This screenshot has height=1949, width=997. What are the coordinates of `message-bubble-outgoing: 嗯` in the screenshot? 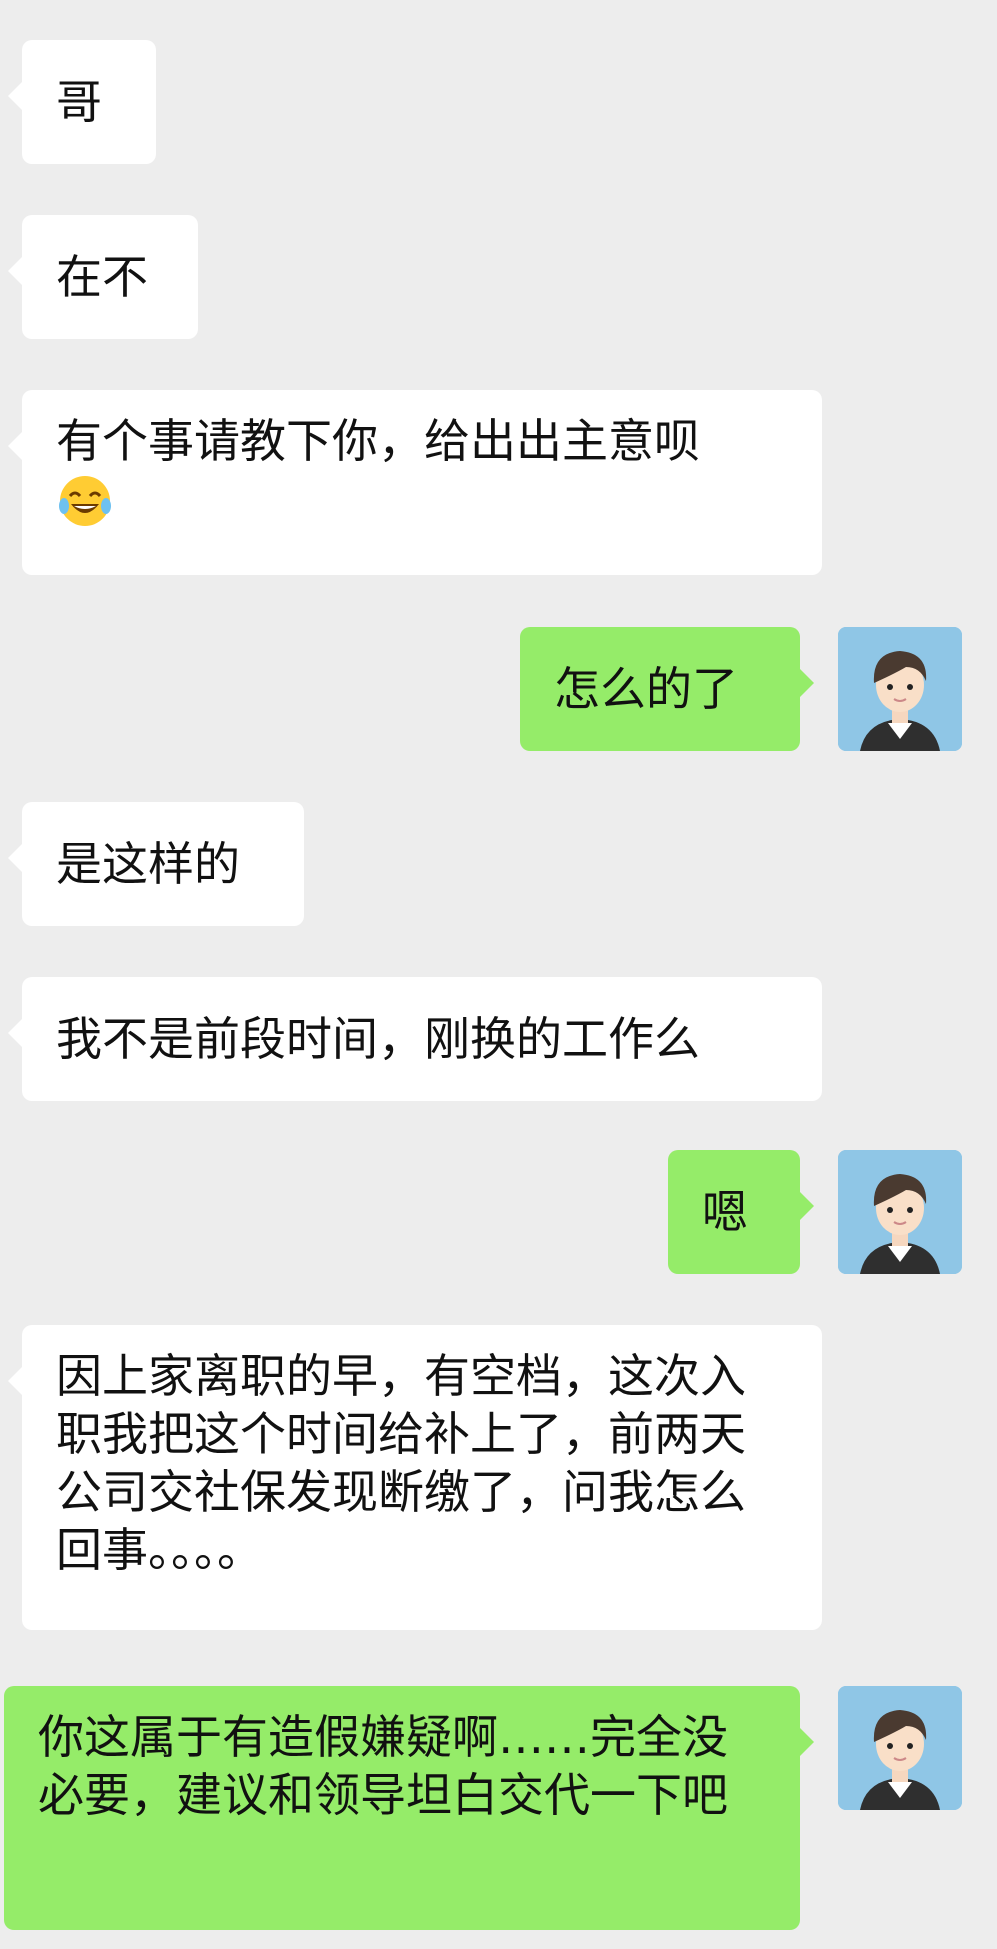 It's located at (741, 1212).